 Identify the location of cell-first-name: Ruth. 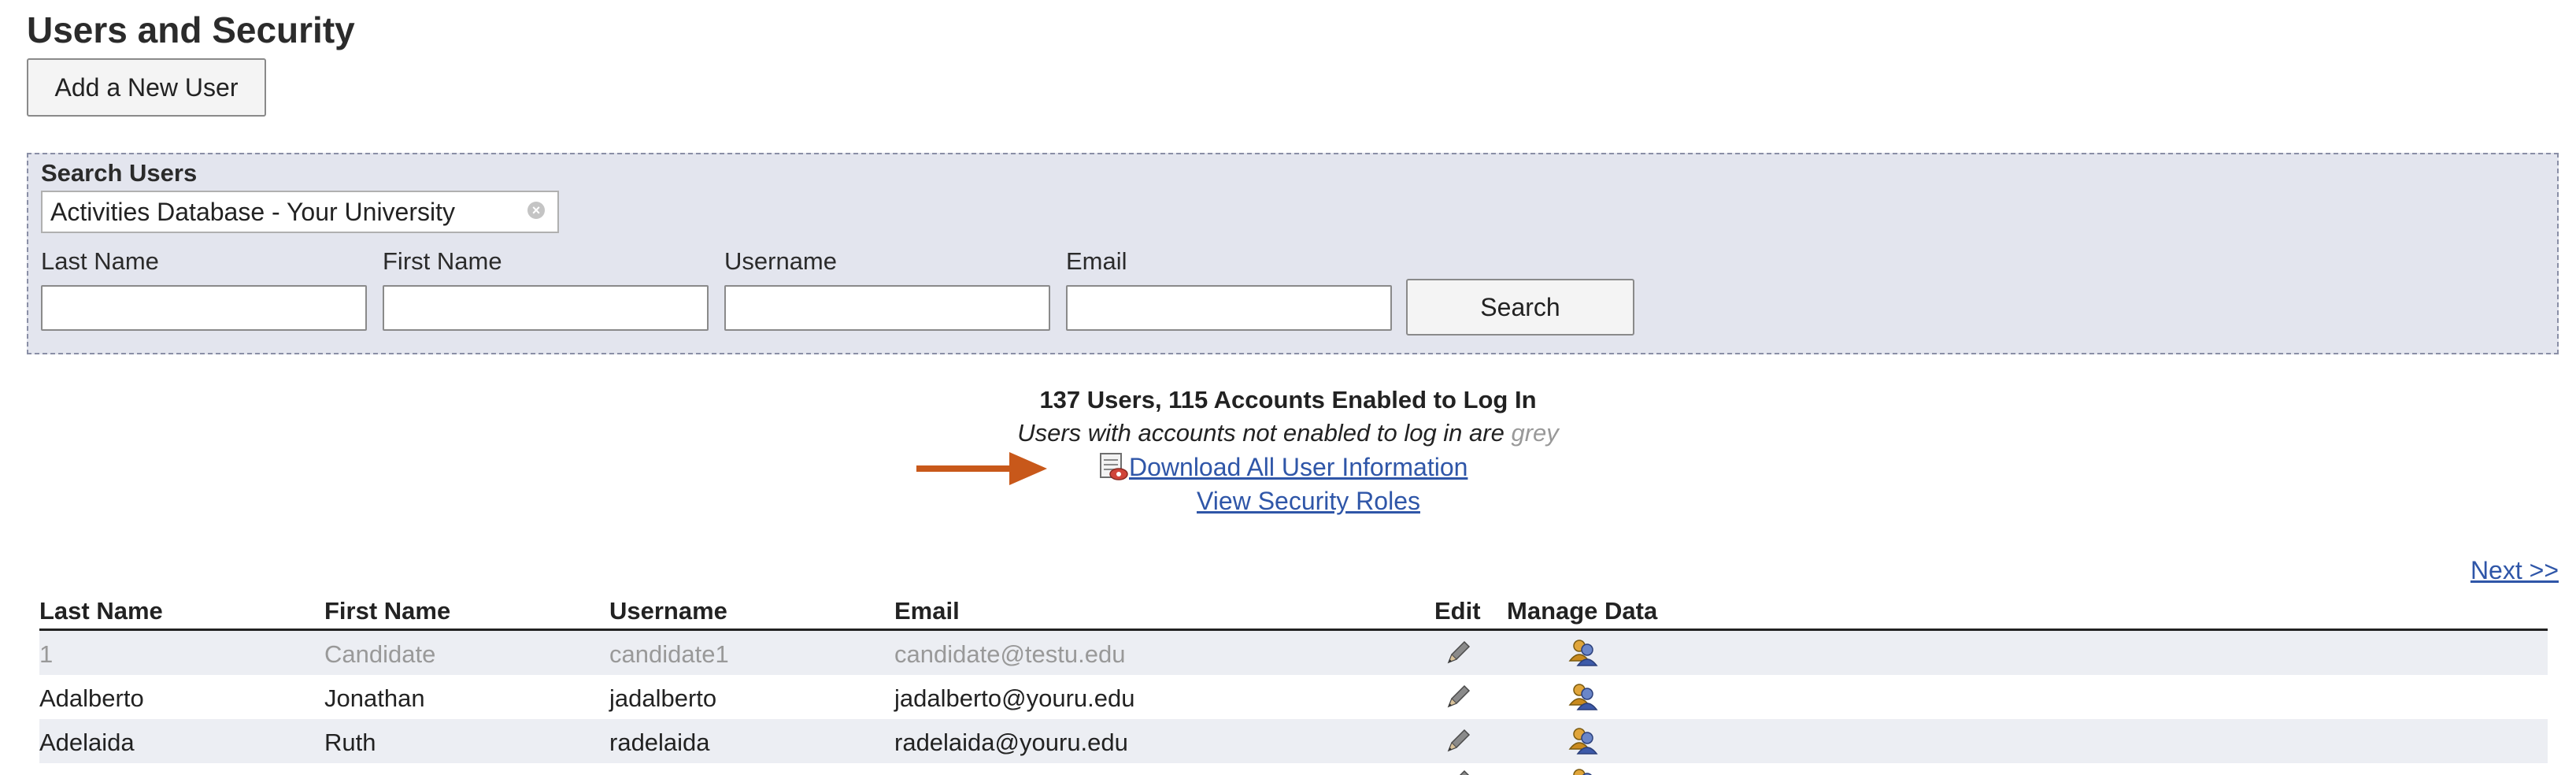
(350, 742).